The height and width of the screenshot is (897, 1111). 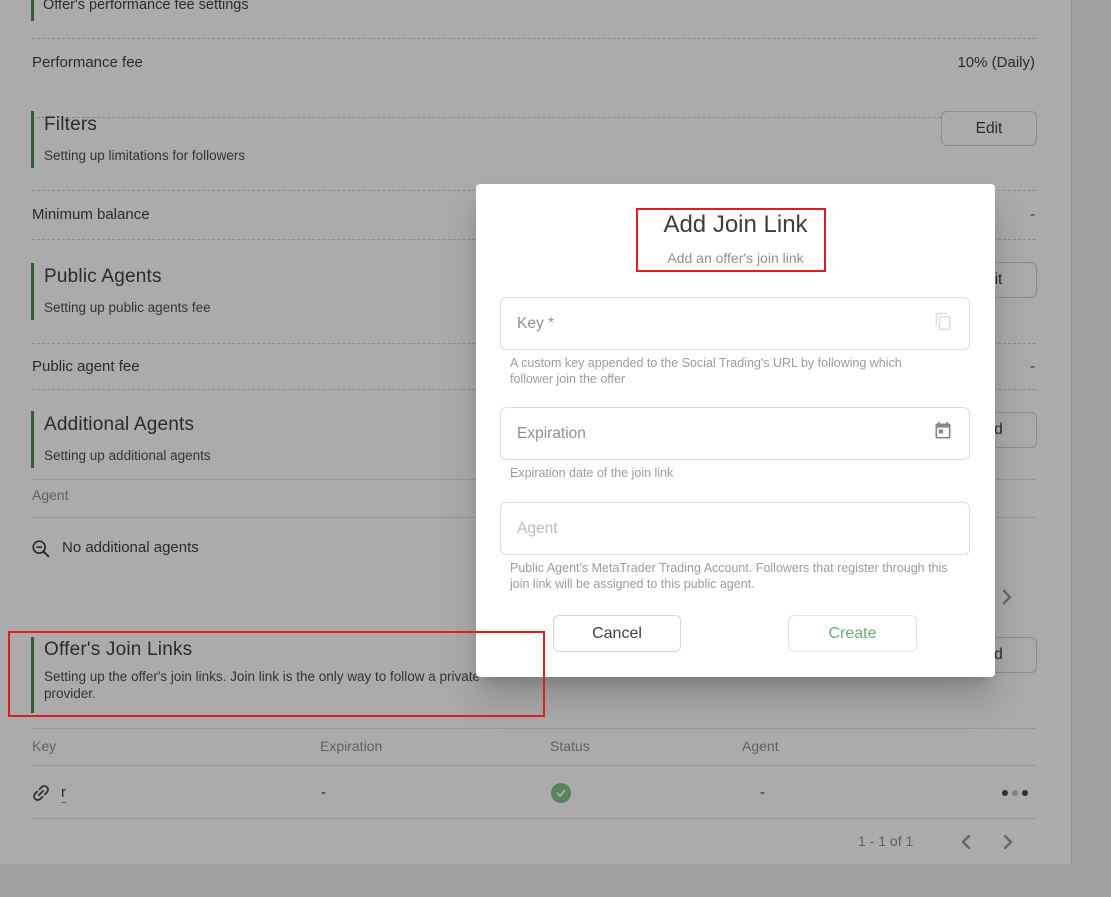 I want to click on create-button: Create, so click(x=852, y=633).